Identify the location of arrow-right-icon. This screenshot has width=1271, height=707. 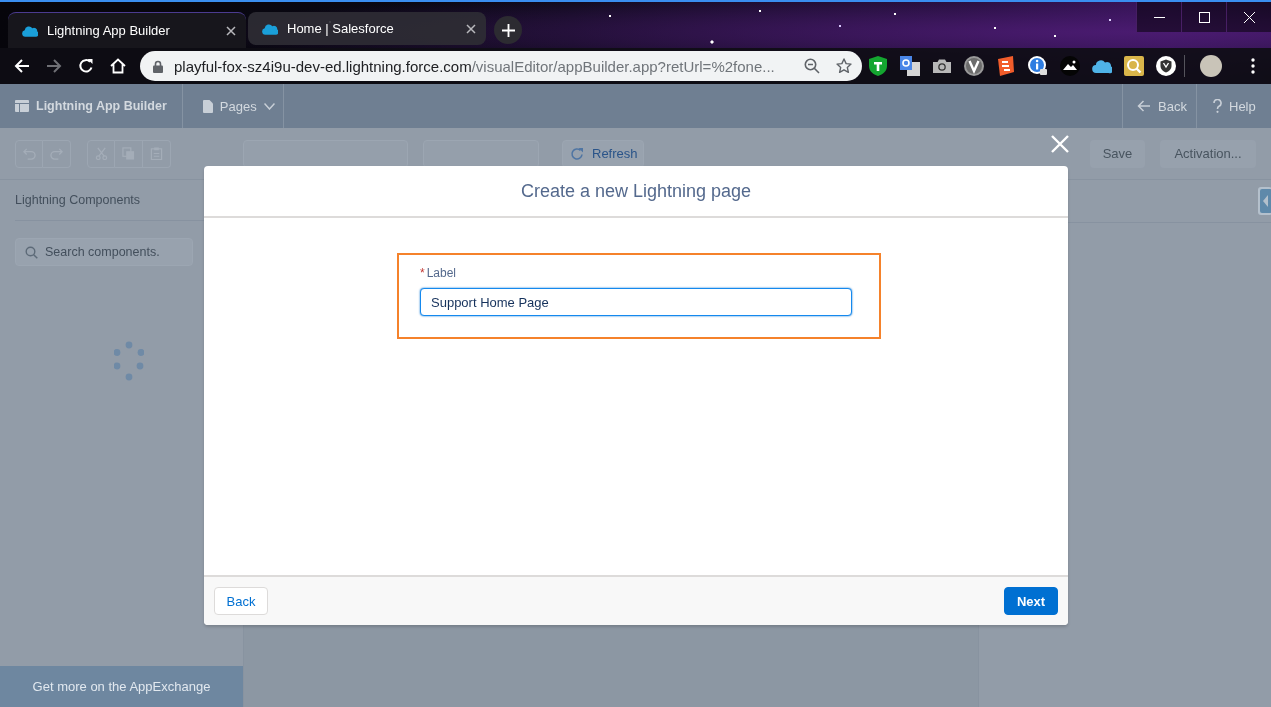
(54, 66).